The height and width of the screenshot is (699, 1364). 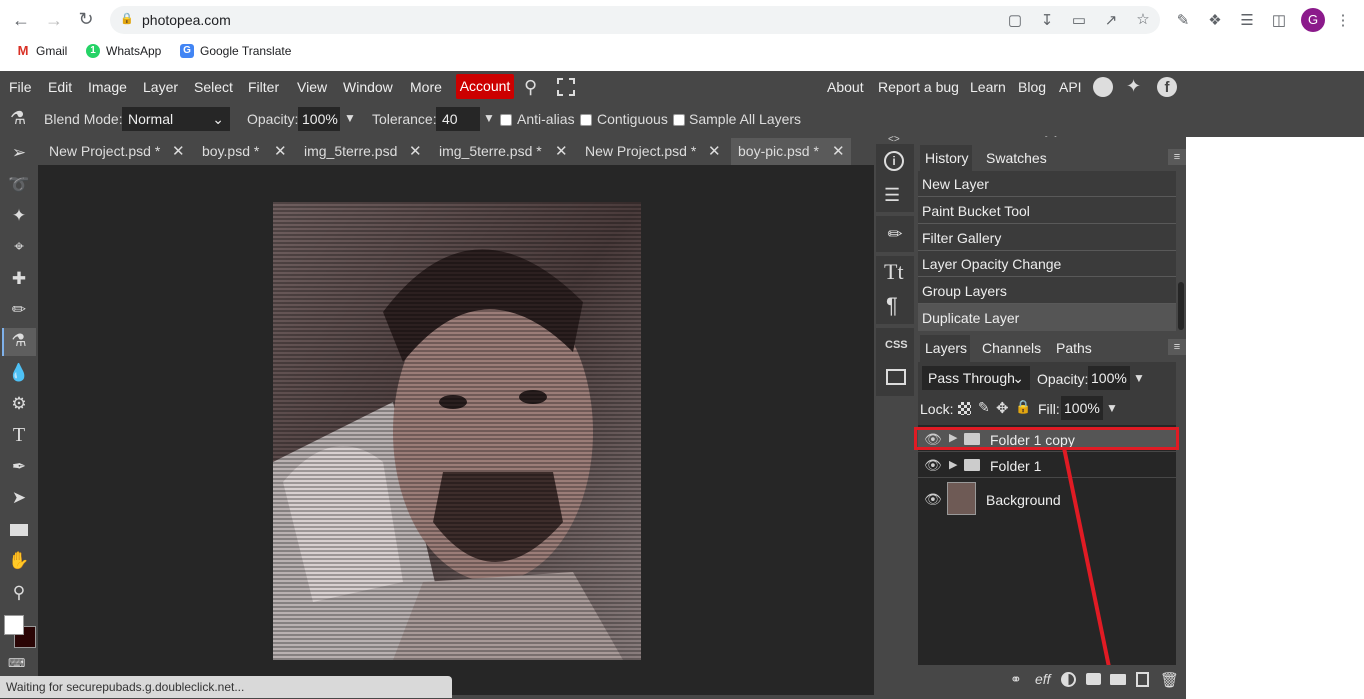 What do you see at coordinates (1074, 348) in the screenshot?
I see `tab-paths: Paths` at bounding box center [1074, 348].